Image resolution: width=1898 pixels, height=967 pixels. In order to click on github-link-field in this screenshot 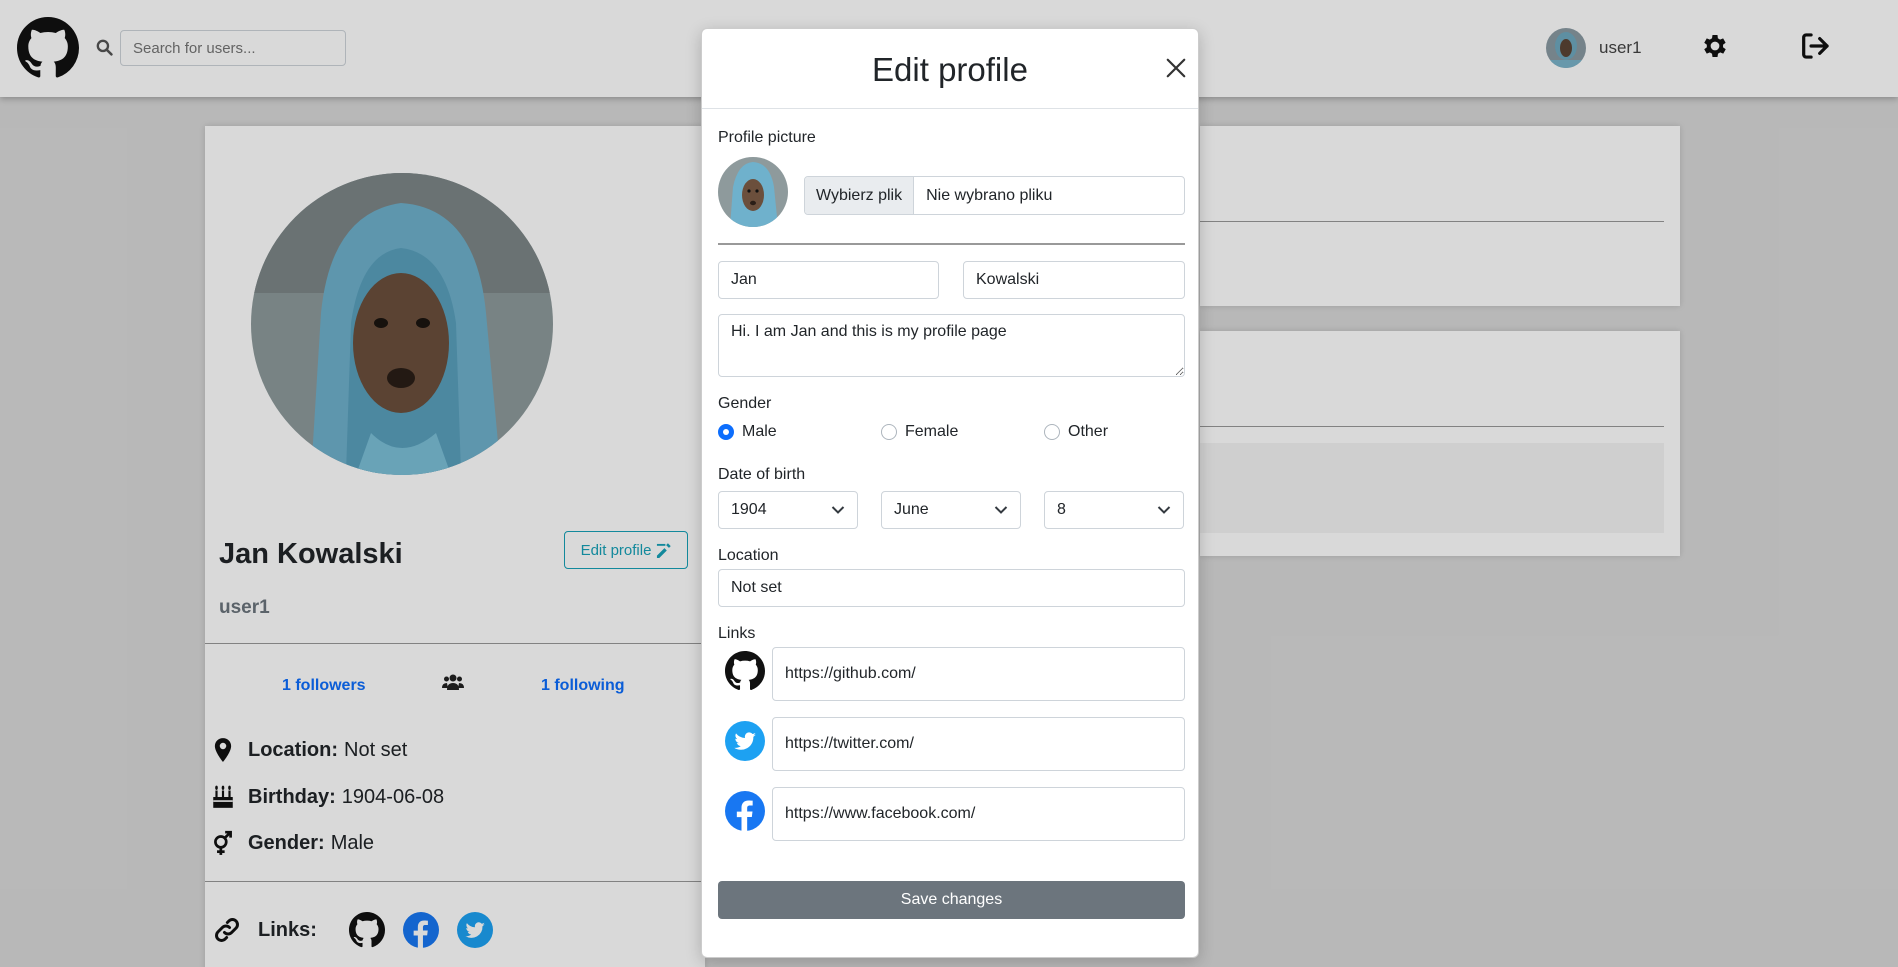, I will do `click(978, 674)`.